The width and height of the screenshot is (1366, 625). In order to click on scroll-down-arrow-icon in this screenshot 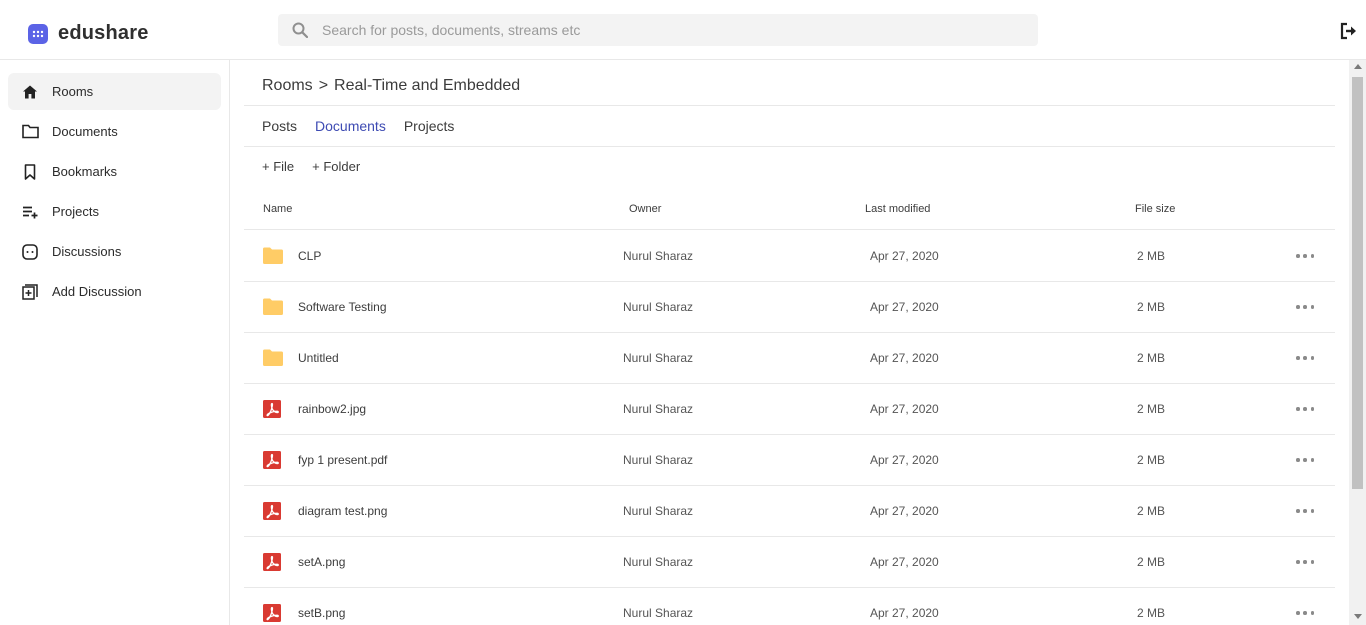, I will do `click(1358, 616)`.